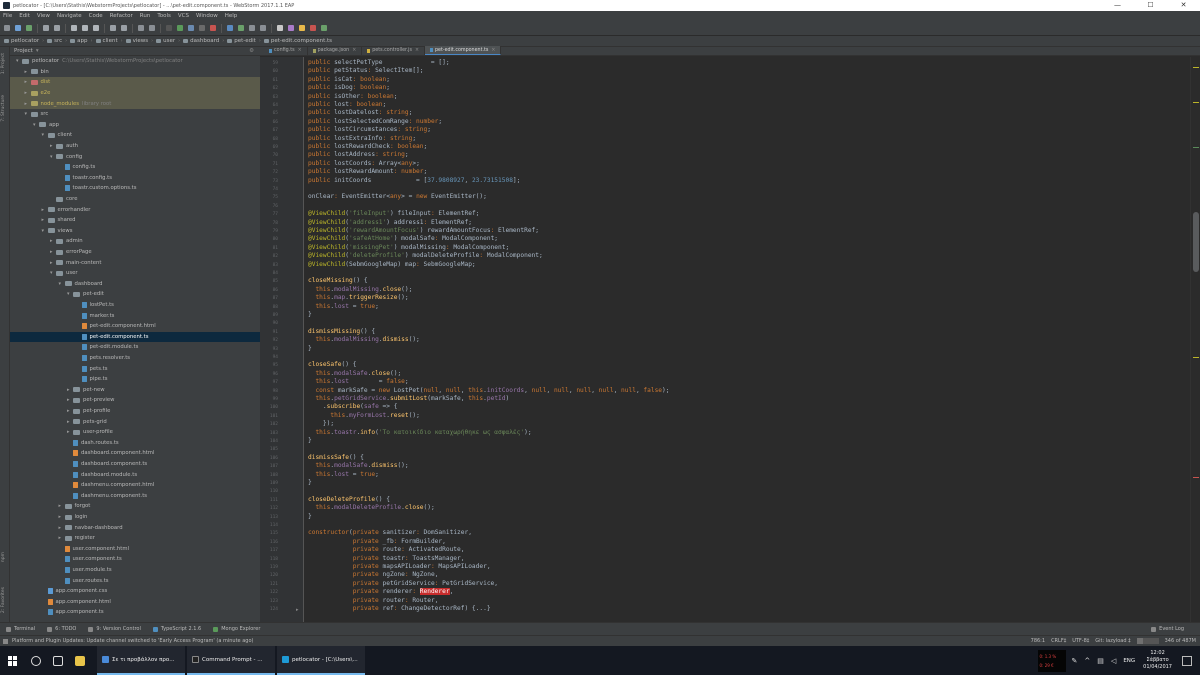 This screenshot has width=1200, height=675. Describe the element at coordinates (324, 28) in the screenshot. I see `terminal-icon` at that location.